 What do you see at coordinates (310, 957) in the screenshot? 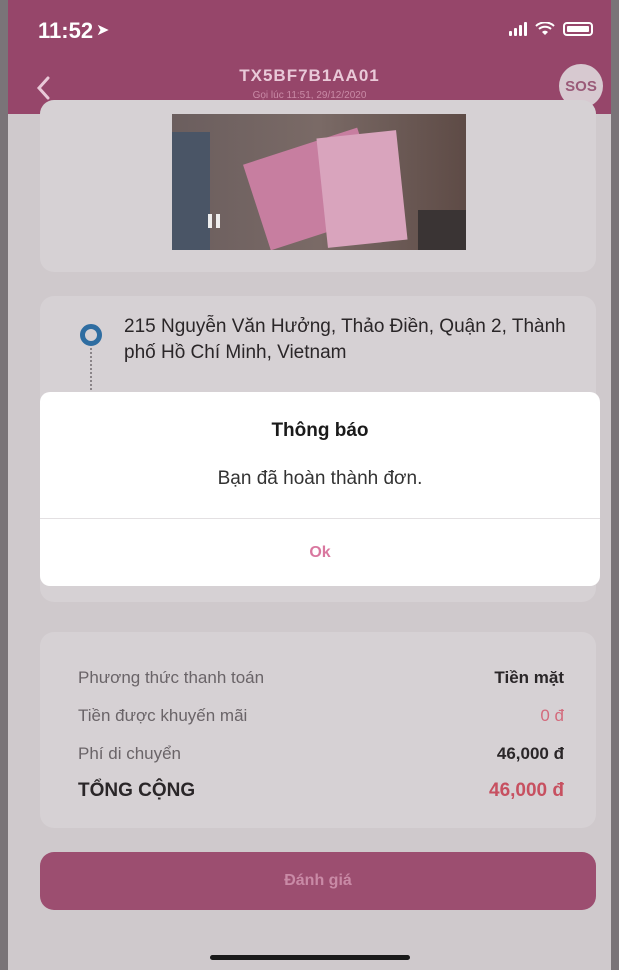
I see `home-indicator` at bounding box center [310, 957].